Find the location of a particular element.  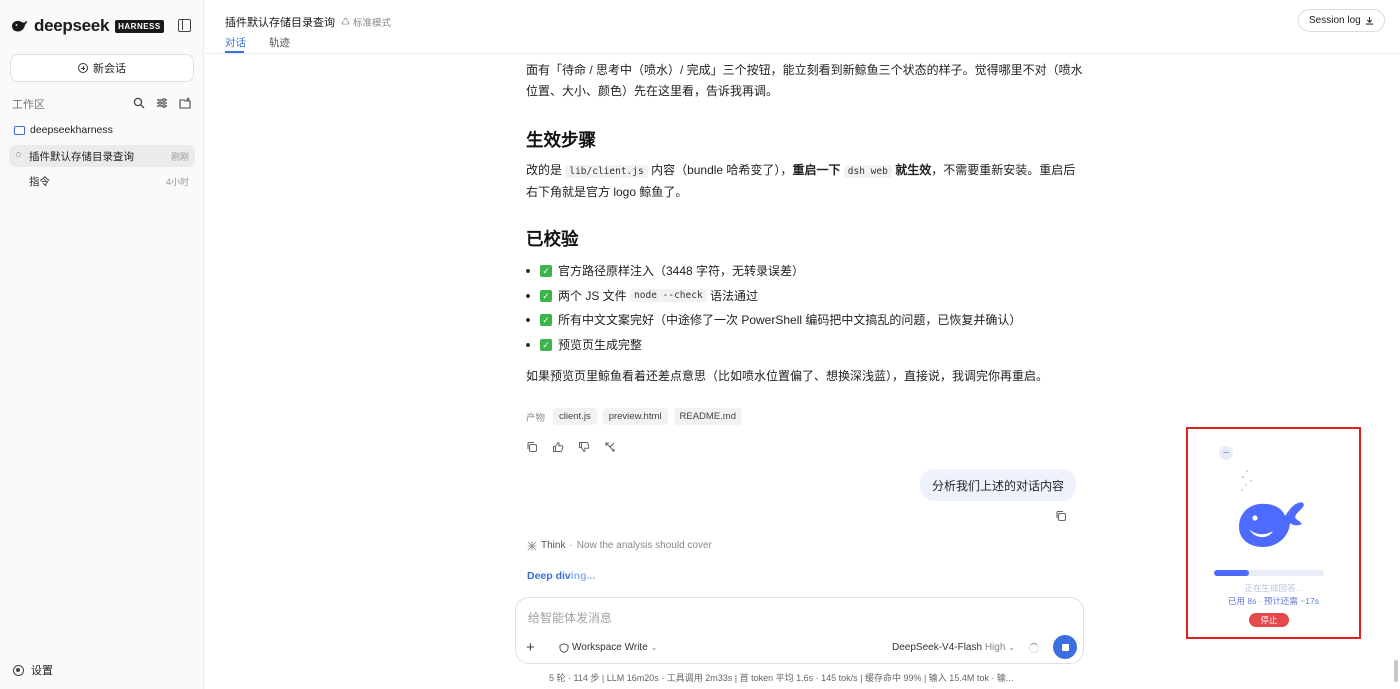

recycle-icon: ♺ is located at coordinates (345, 22).